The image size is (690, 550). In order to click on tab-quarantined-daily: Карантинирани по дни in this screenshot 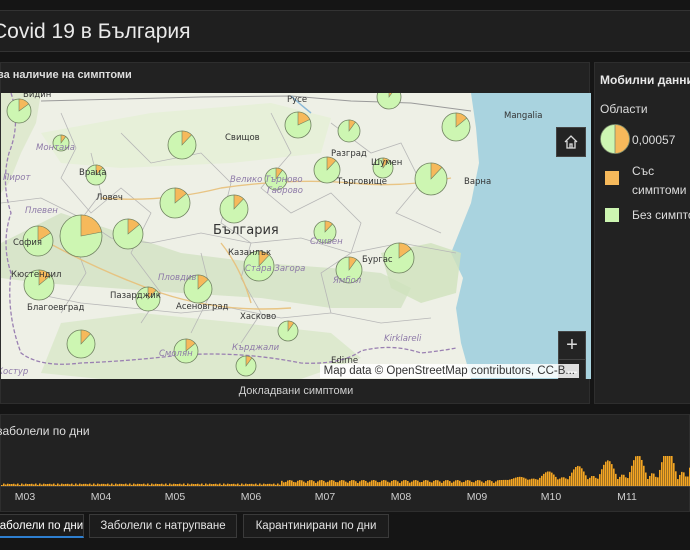, I will do `click(316, 526)`.